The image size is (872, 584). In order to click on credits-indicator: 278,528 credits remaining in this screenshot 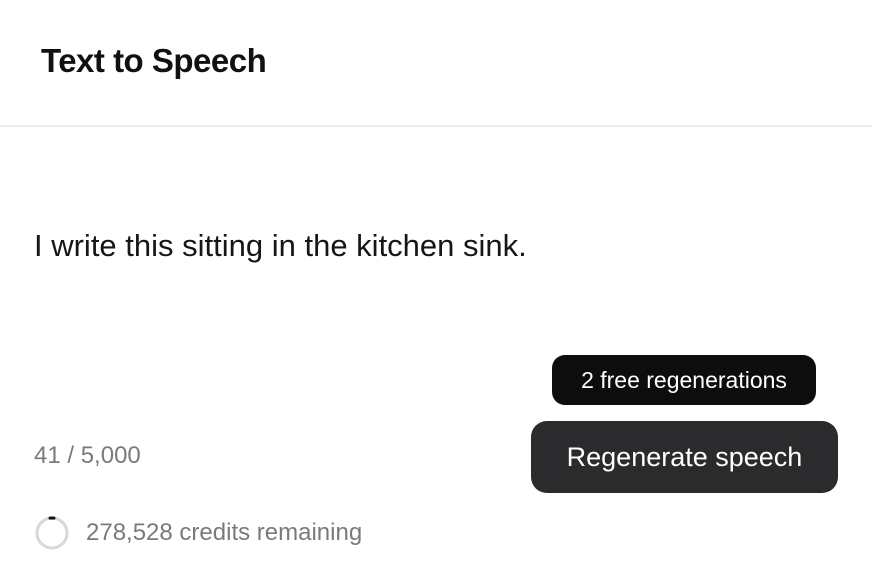, I will do `click(198, 533)`.